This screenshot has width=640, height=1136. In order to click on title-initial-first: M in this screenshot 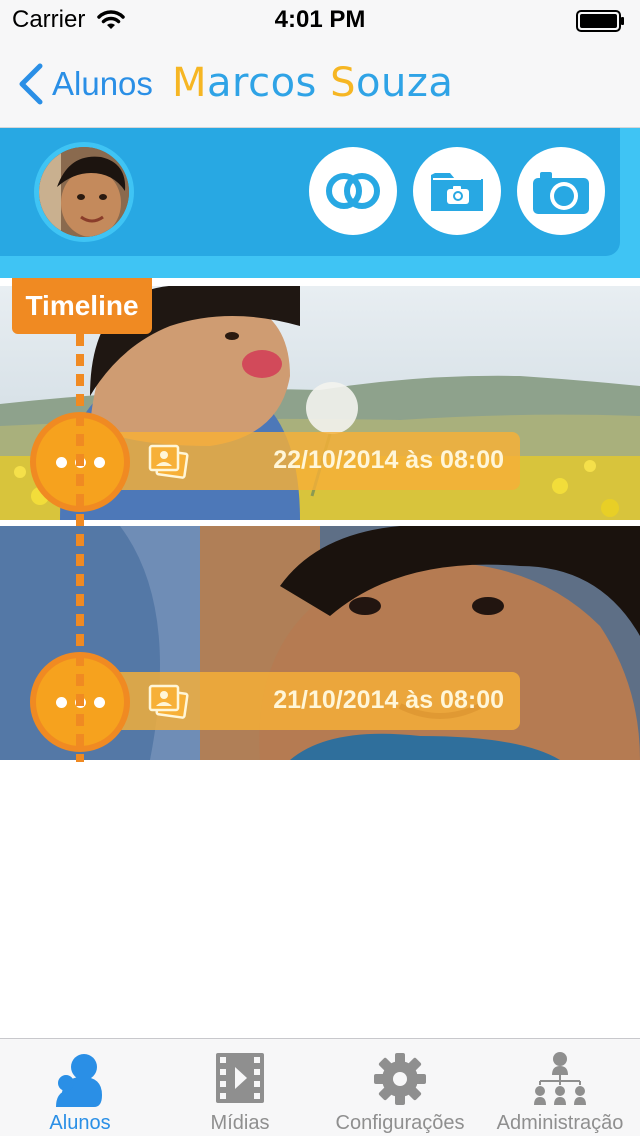, I will do `click(190, 83)`.